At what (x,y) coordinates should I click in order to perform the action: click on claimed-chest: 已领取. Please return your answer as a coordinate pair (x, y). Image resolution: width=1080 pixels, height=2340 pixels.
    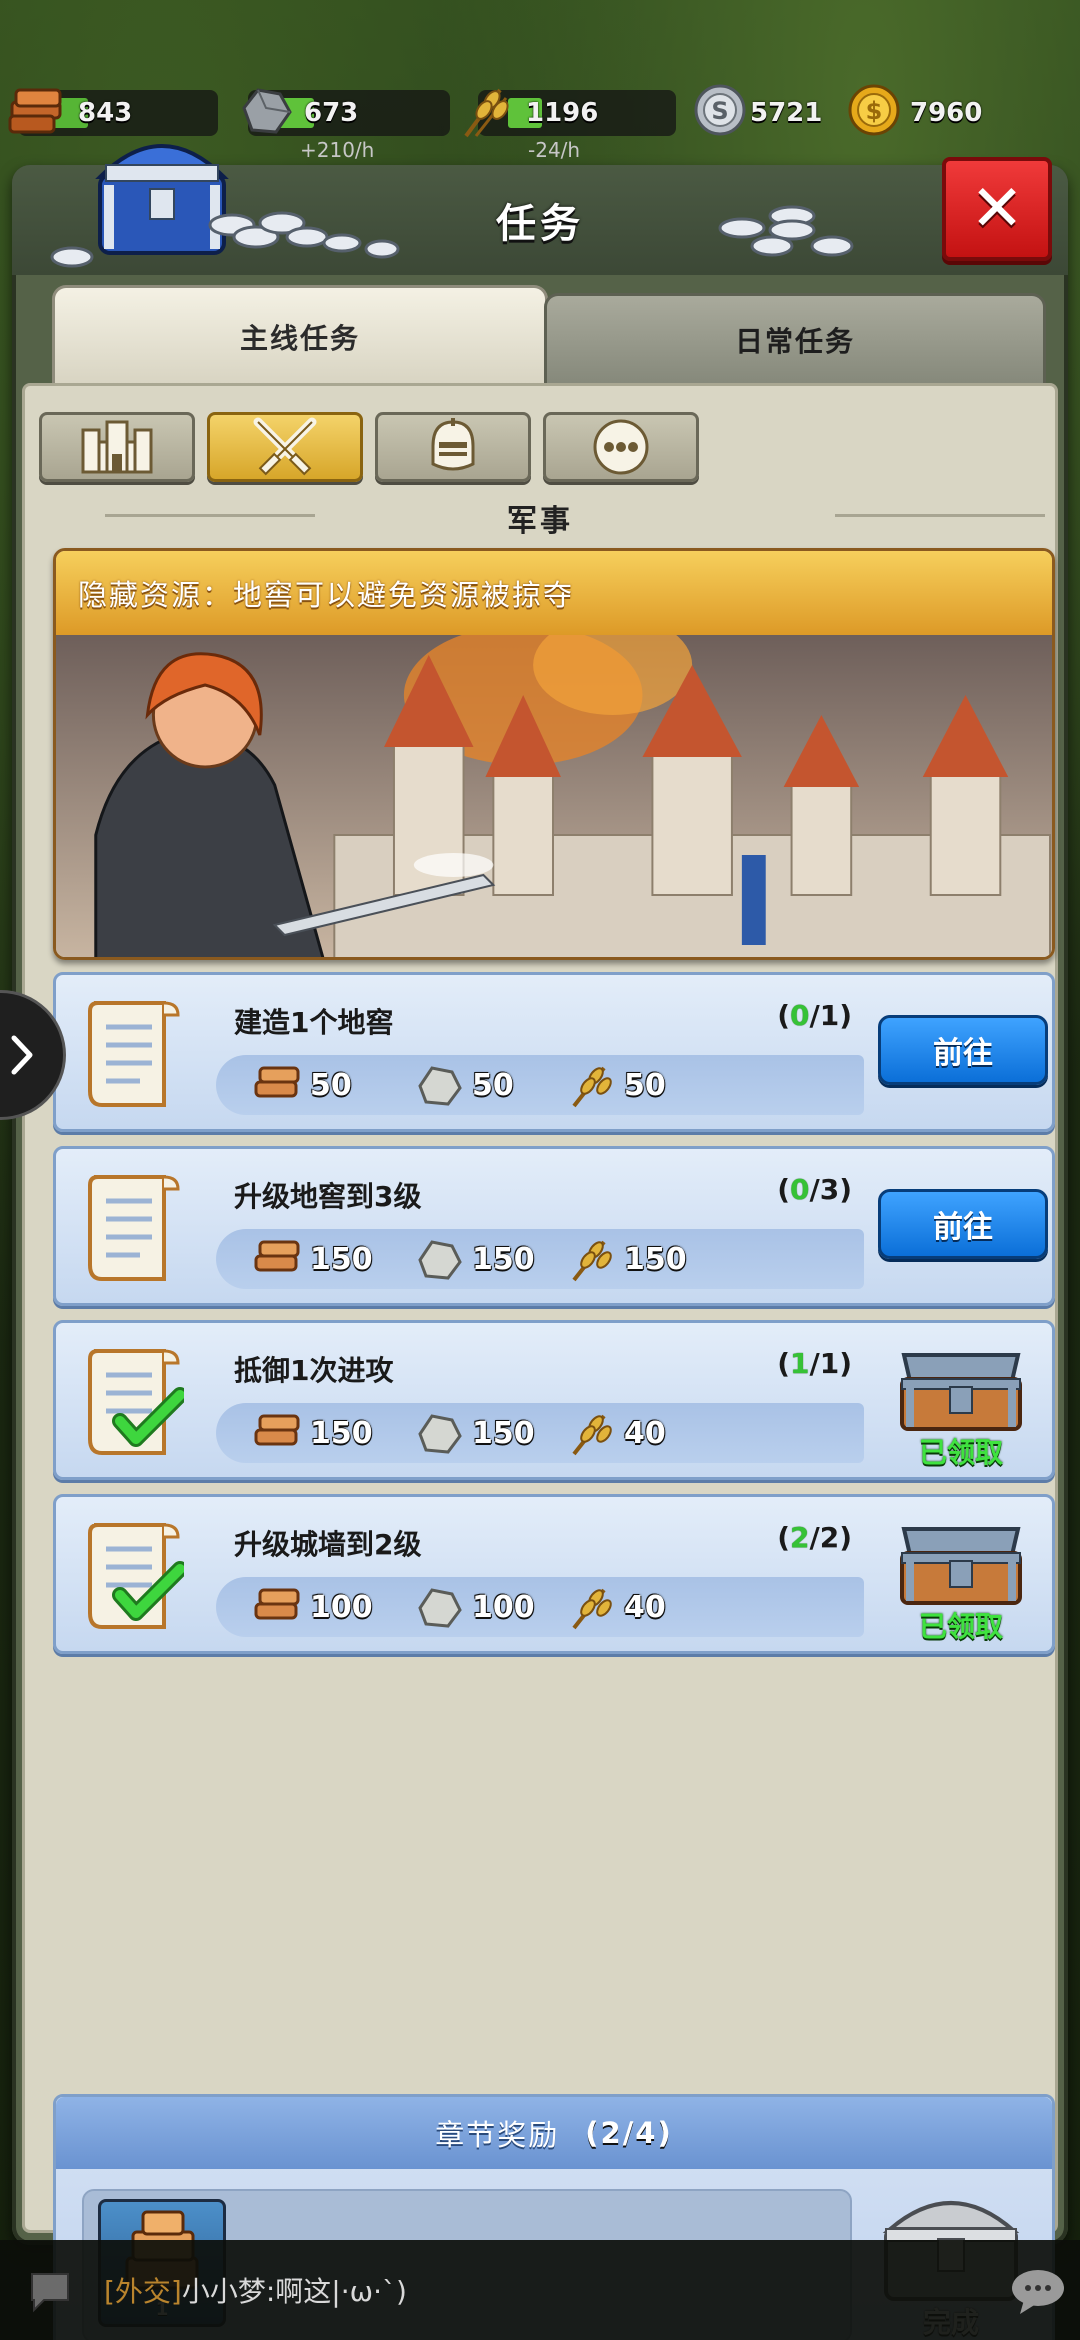
    Looking at the image, I should click on (961, 1579).